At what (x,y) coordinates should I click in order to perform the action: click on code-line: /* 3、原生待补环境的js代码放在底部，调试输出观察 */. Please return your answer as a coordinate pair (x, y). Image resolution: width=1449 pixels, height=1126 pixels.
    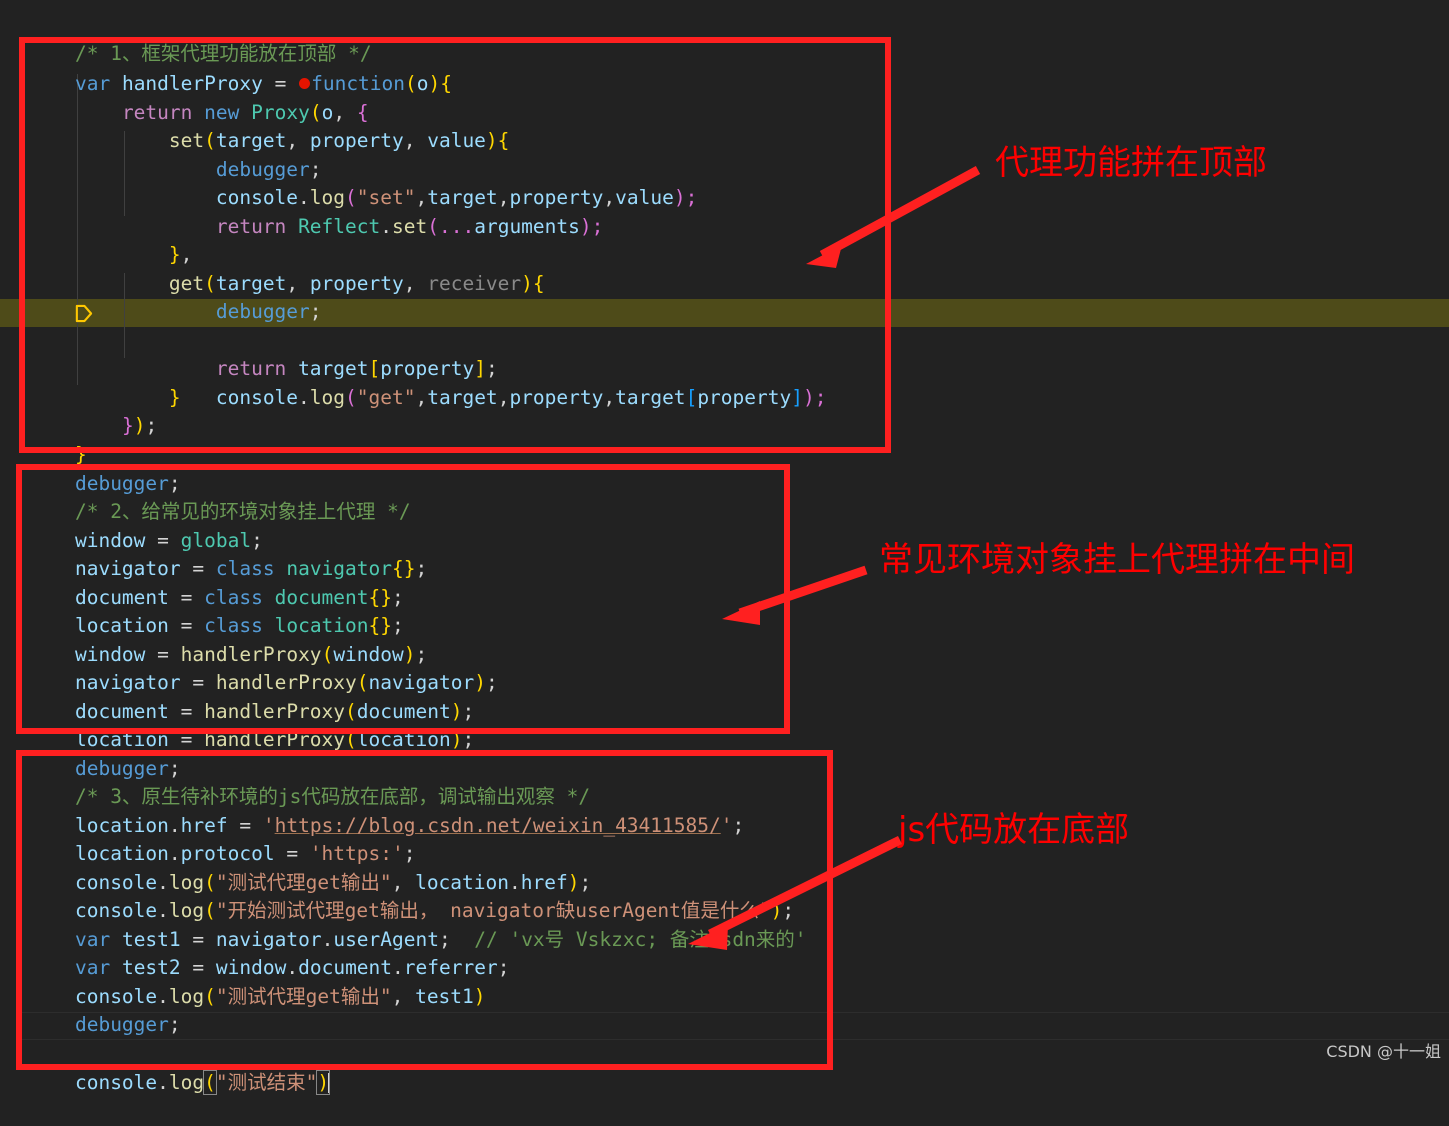
    Looking at the image, I should click on (724, 781).